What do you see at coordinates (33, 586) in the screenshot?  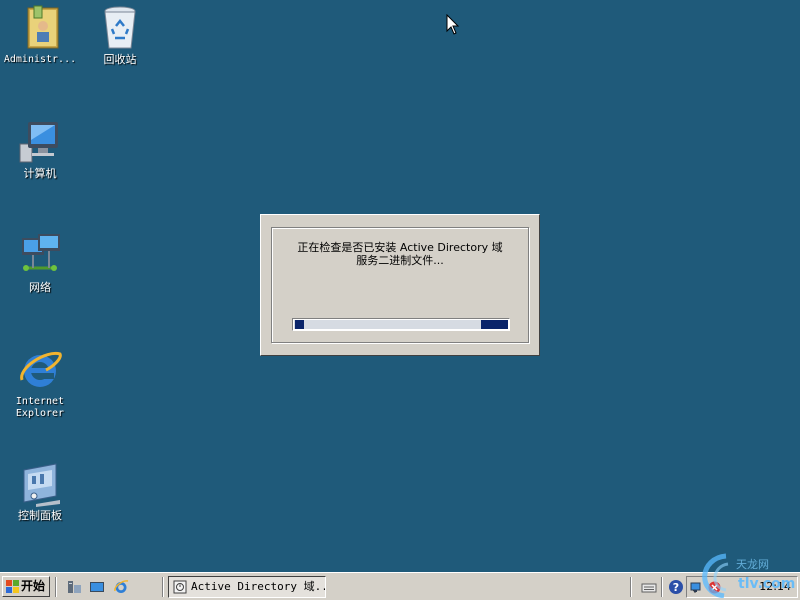 I see `start-button-label: 开始` at bounding box center [33, 586].